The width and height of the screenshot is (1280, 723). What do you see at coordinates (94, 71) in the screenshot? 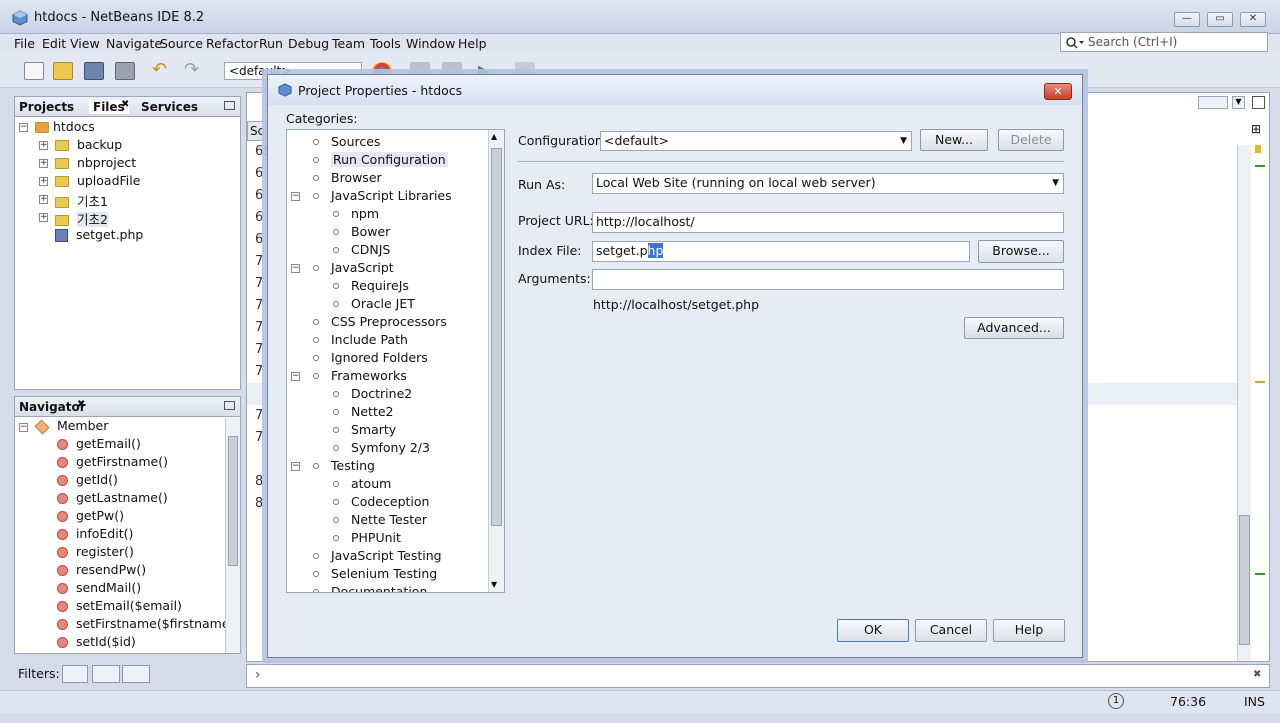
I see `open-project-icon` at bounding box center [94, 71].